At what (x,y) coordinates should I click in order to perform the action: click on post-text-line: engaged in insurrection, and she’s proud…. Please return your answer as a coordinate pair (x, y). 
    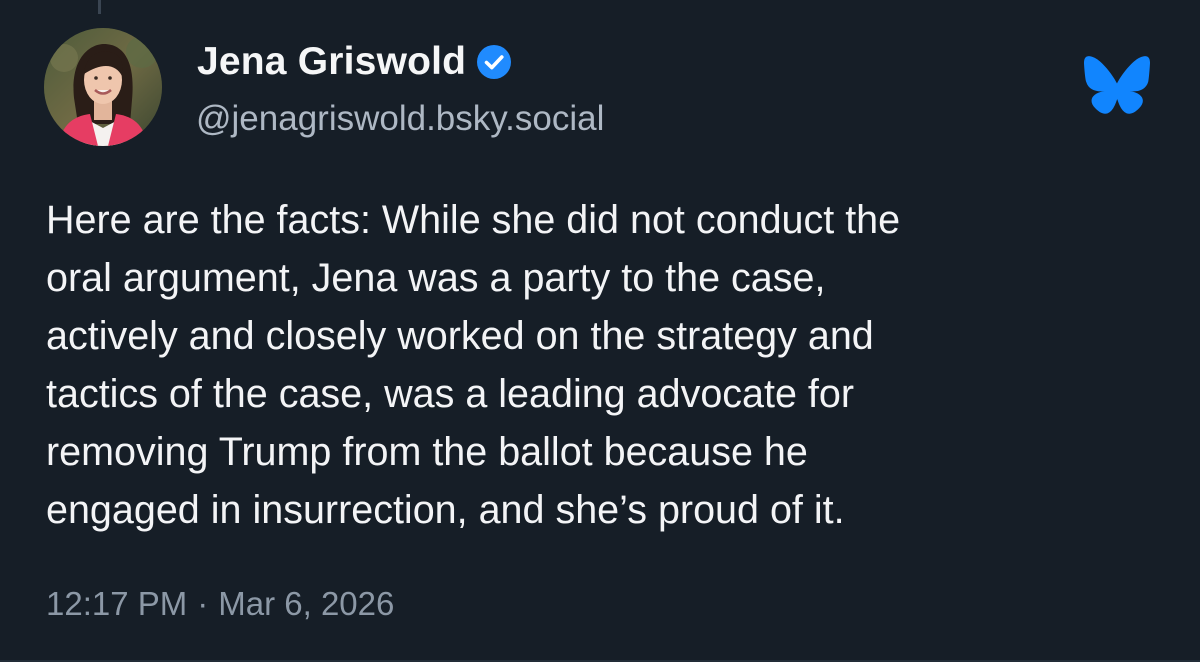
    Looking at the image, I should click on (445, 510).